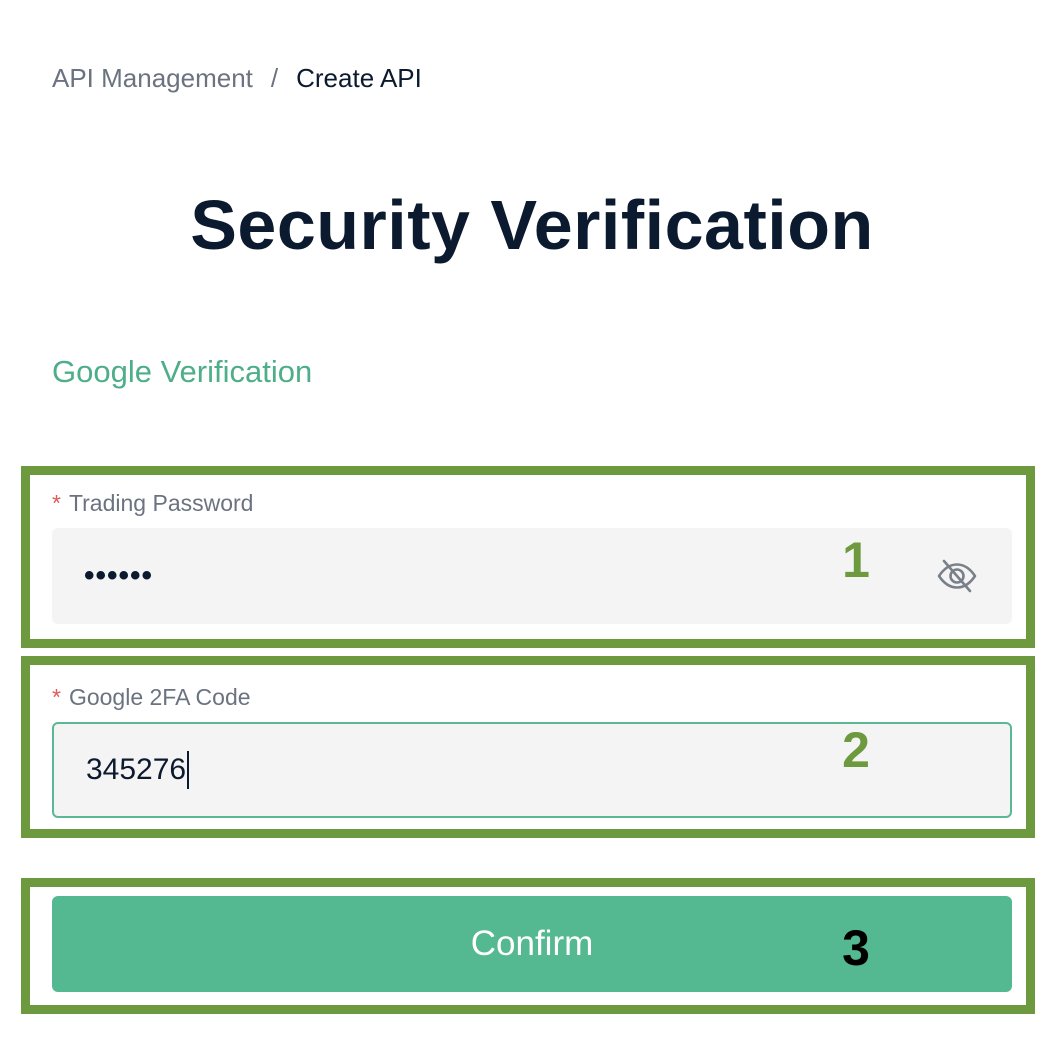 This screenshot has width=1048, height=1050. I want to click on google-2fa-code-text: 345276, so click(136, 769).